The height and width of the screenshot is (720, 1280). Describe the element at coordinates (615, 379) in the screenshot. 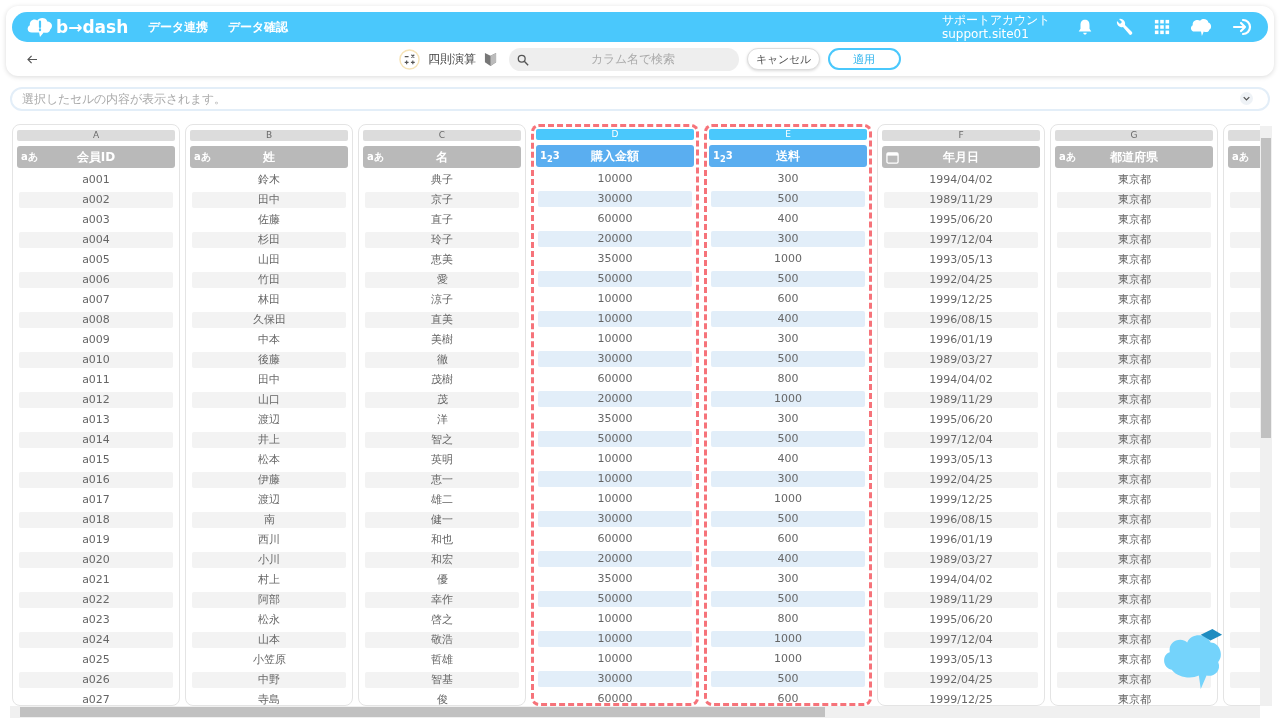

I see `table-cell: 60000` at that location.